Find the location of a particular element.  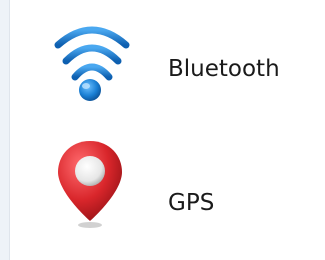

bluetooth-signal-icon is located at coordinates (90, 67).